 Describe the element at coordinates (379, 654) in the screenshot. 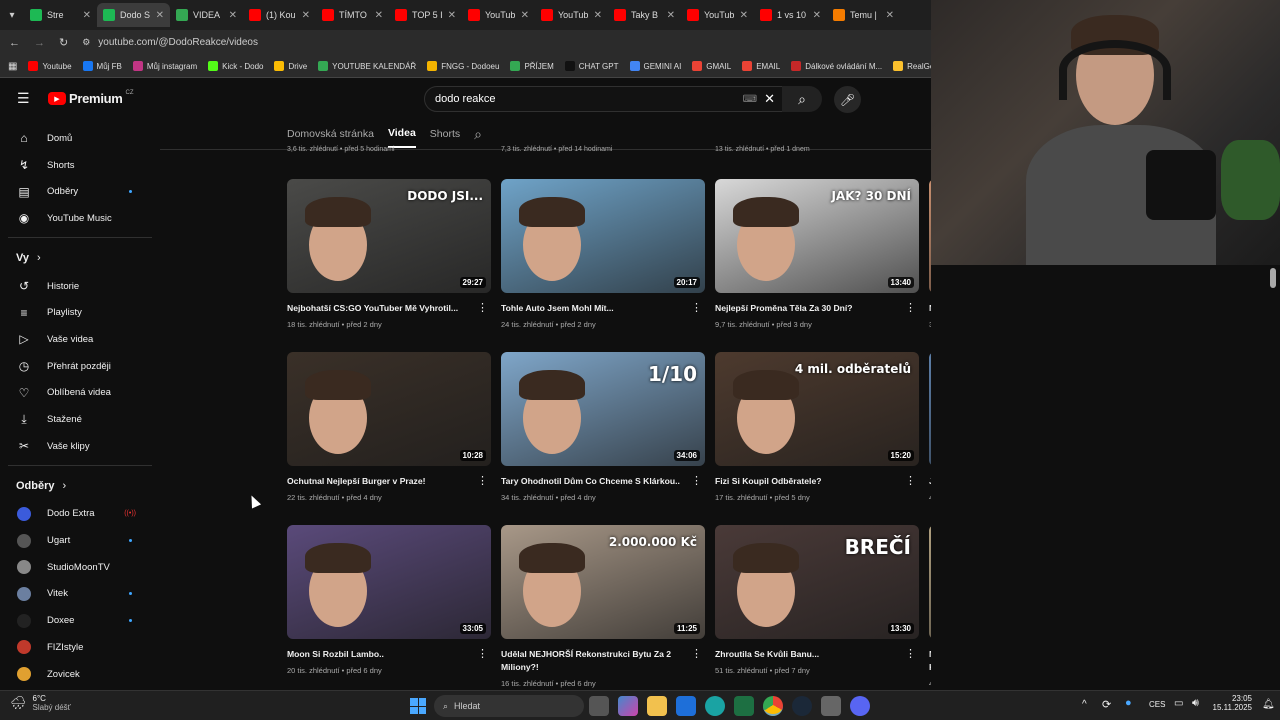

I see `video-title: Moon Si Rozbil Lambo..` at that location.